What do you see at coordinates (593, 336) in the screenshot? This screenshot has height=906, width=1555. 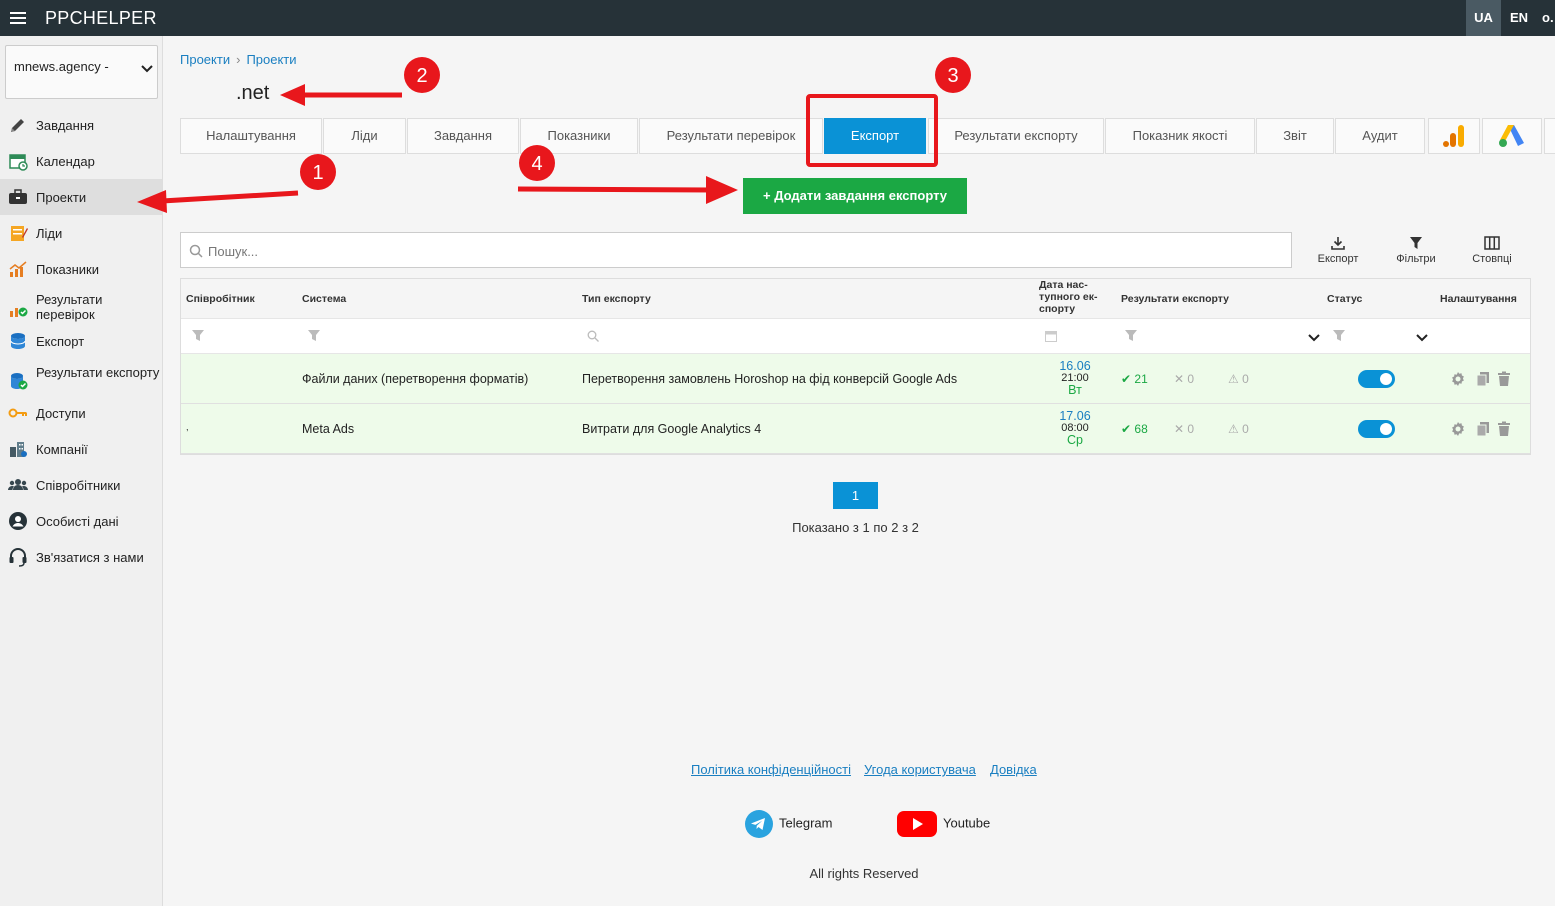 I see `search-icon` at bounding box center [593, 336].